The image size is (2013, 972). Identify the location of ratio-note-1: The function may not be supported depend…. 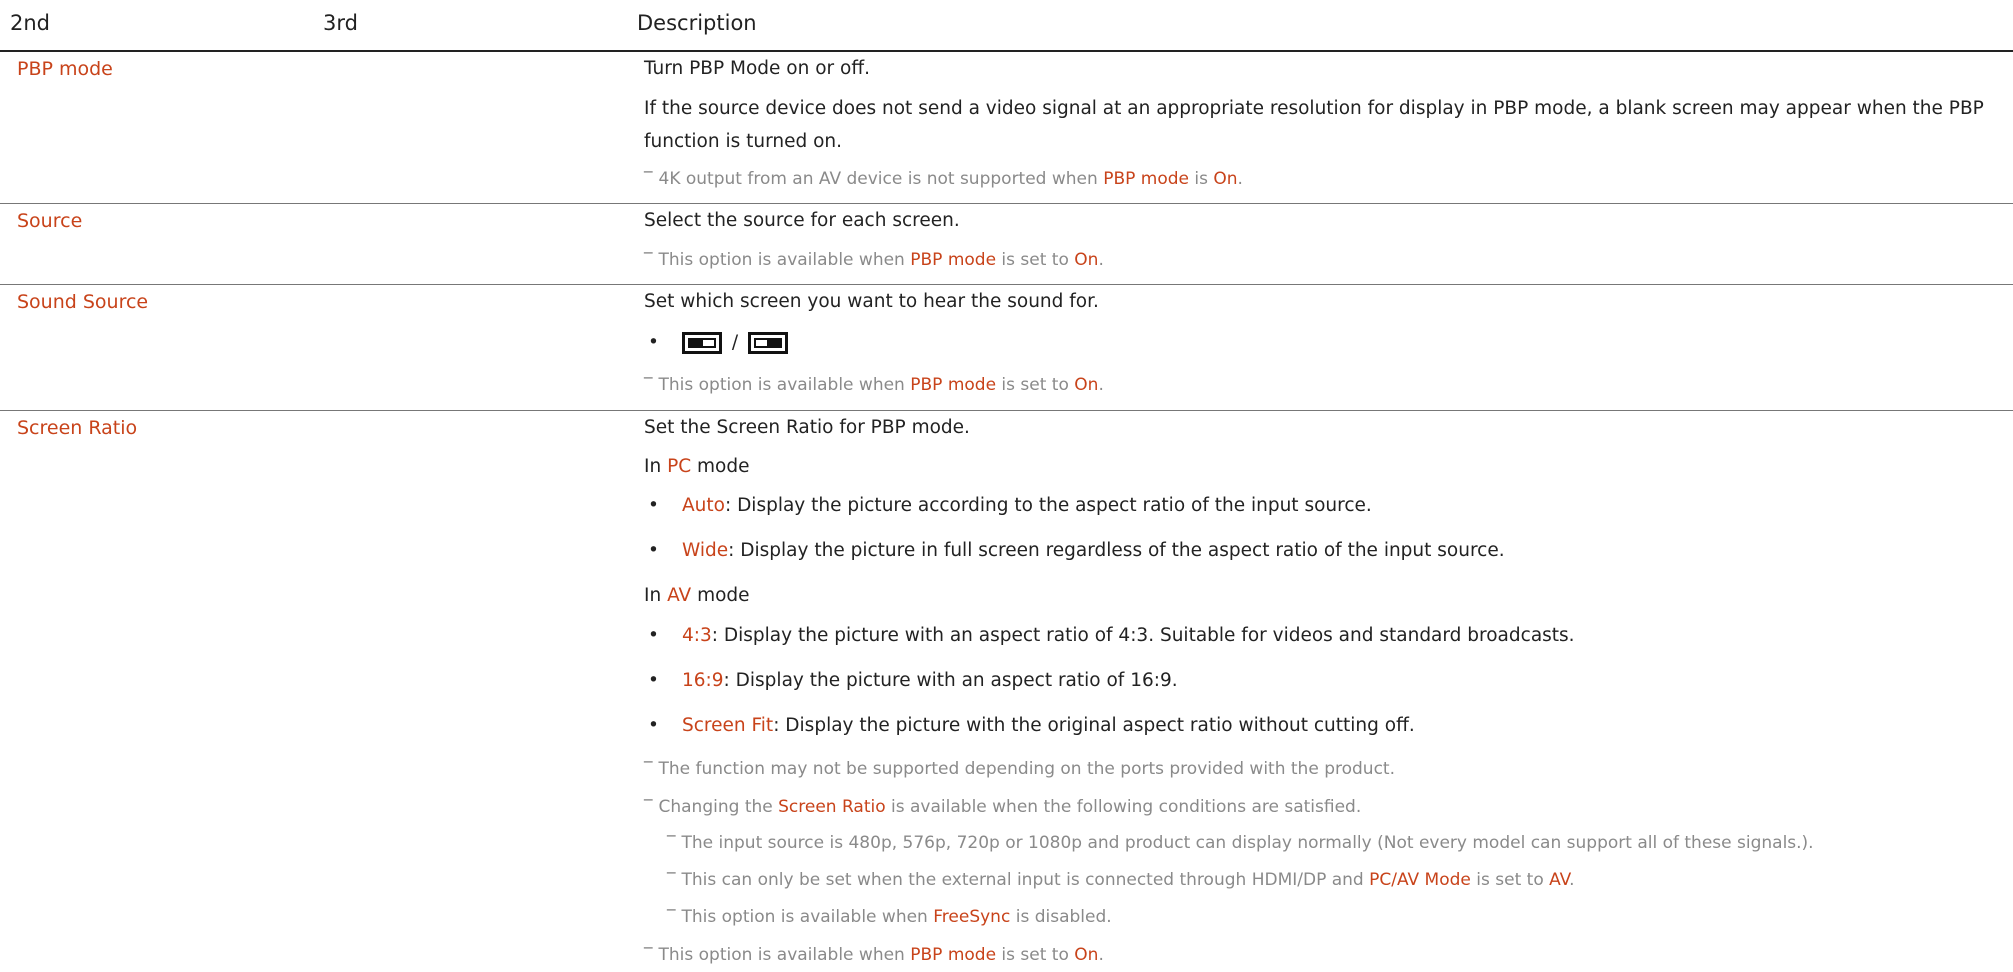
(1019, 769).